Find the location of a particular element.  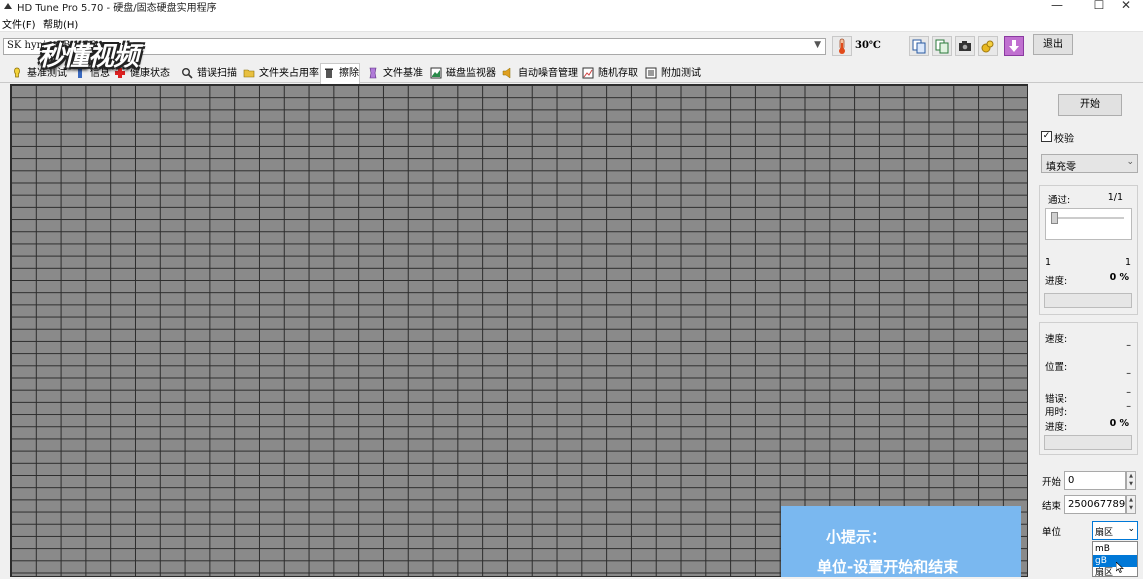

tab-erase: 擦除 is located at coordinates (340, 73).